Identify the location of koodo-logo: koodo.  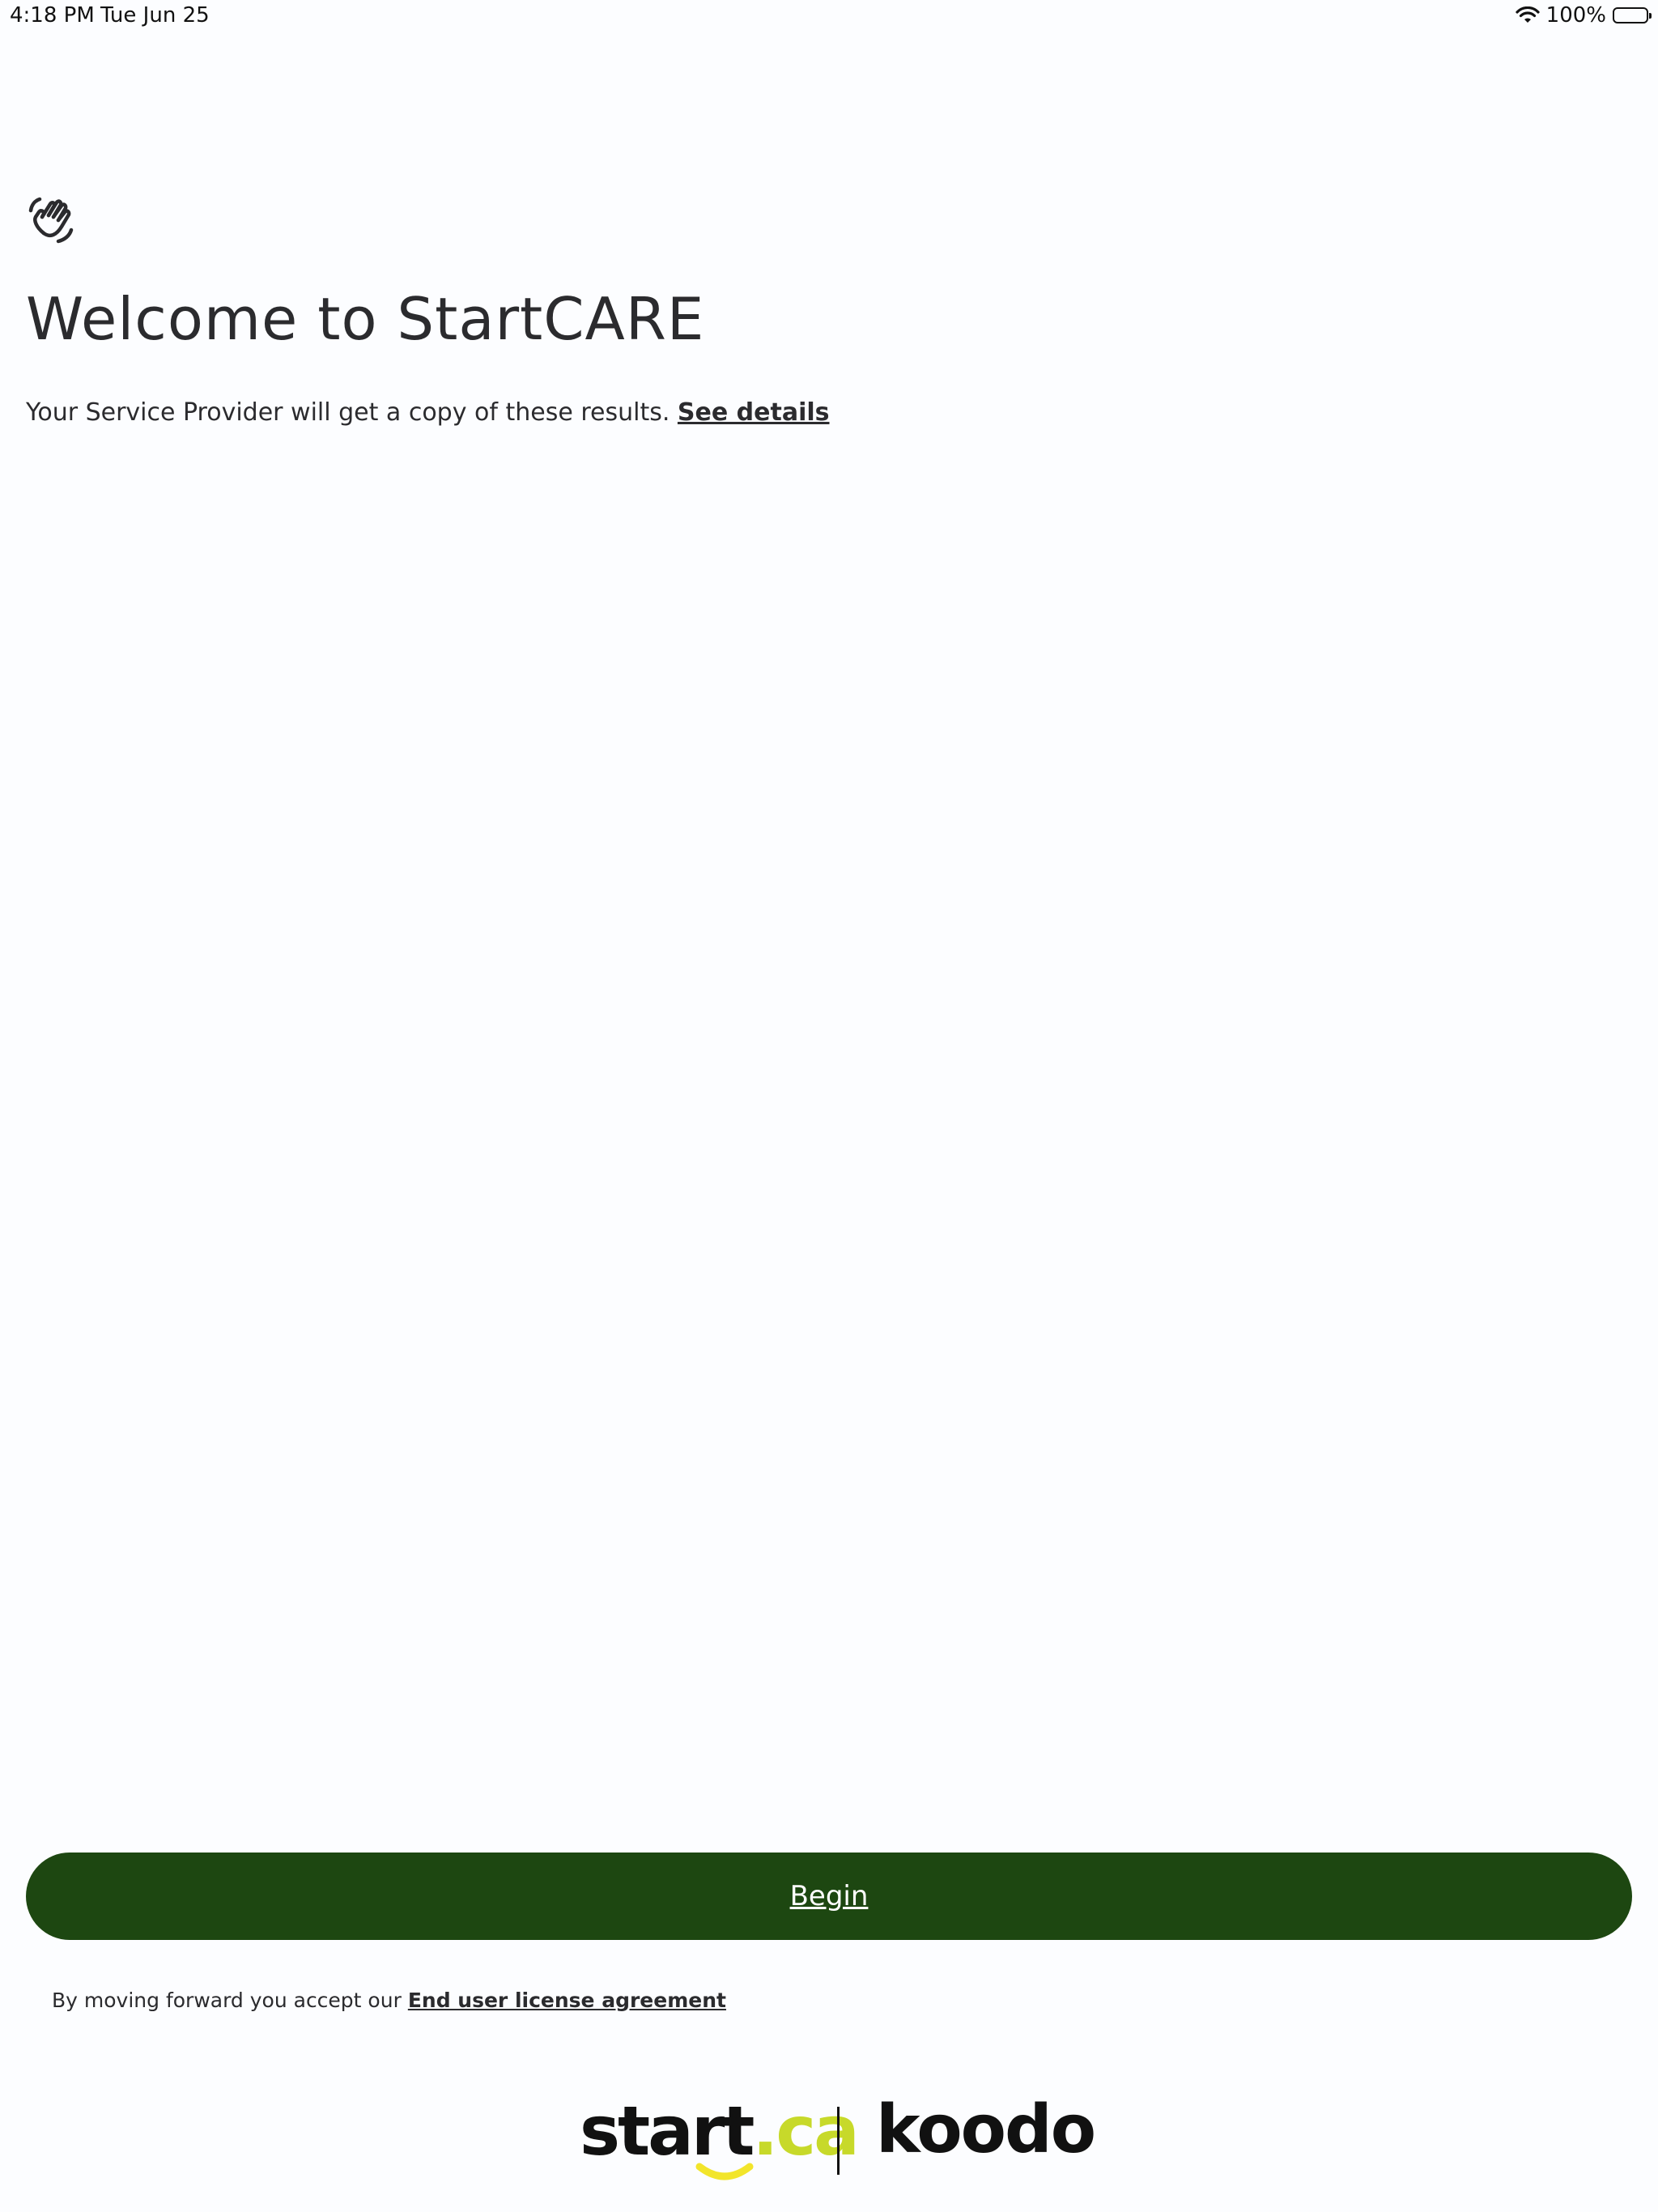
(986, 2130).